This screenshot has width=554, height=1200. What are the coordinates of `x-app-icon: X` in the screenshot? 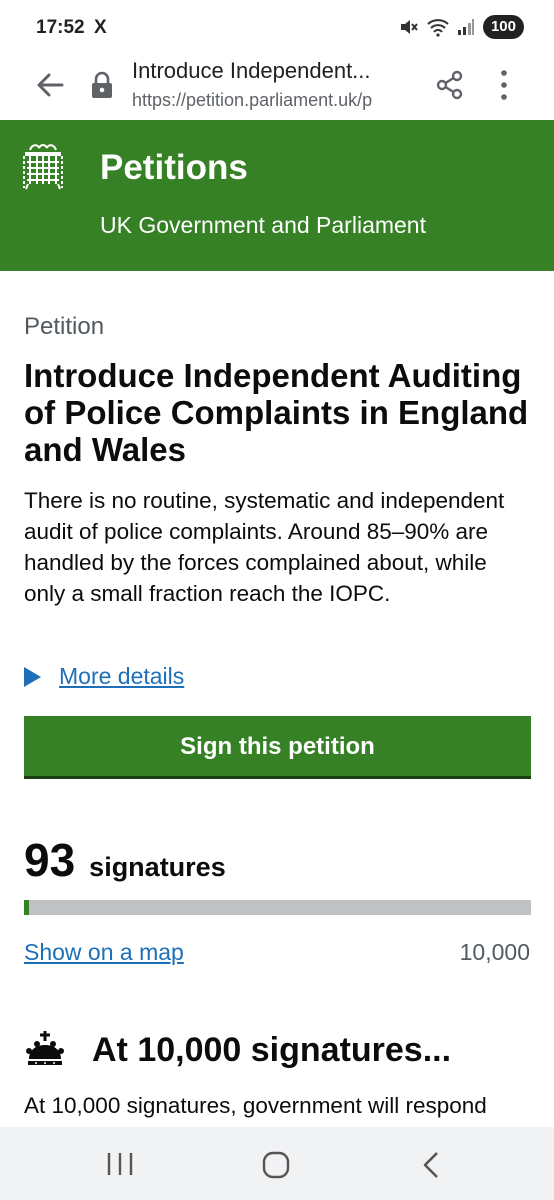 It's located at (100, 27).